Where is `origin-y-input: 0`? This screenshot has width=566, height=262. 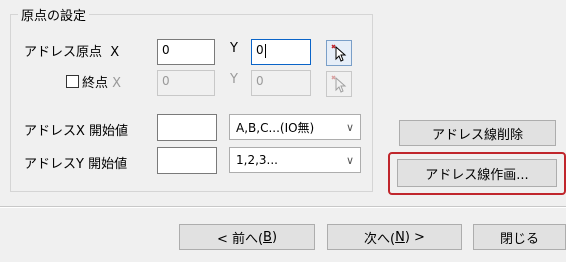
origin-y-input: 0 is located at coordinates (281, 52).